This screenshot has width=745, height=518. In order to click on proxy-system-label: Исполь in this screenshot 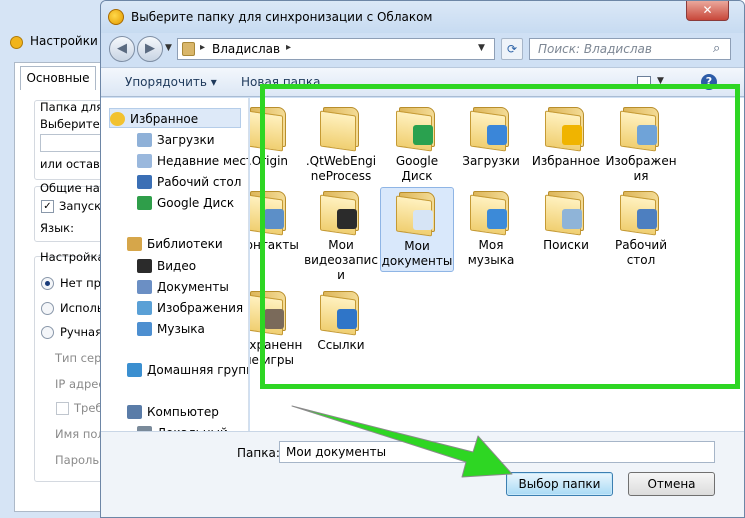, I will do `click(82, 308)`.